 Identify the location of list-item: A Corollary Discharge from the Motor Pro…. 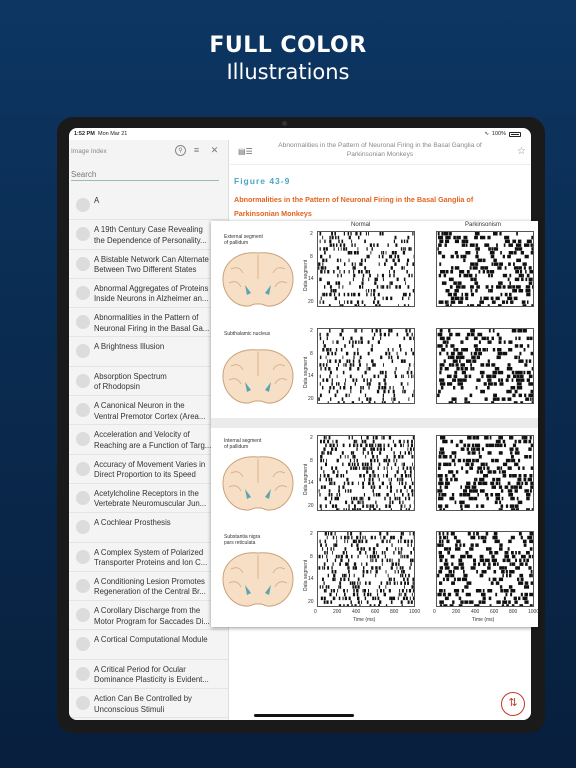
(149, 616).